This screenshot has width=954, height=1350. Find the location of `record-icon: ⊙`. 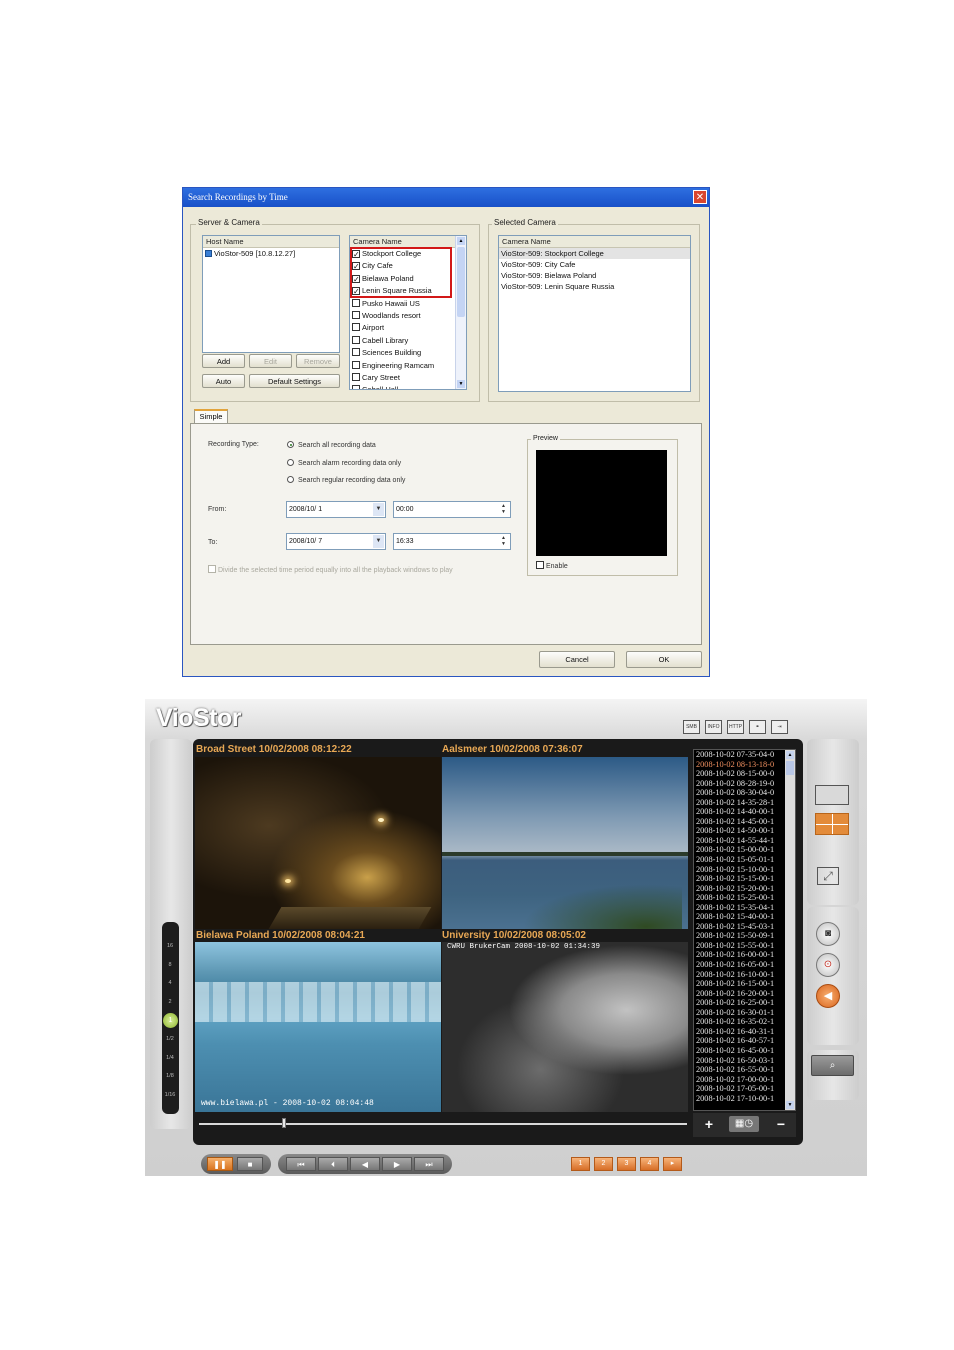

record-icon: ⊙ is located at coordinates (828, 965).